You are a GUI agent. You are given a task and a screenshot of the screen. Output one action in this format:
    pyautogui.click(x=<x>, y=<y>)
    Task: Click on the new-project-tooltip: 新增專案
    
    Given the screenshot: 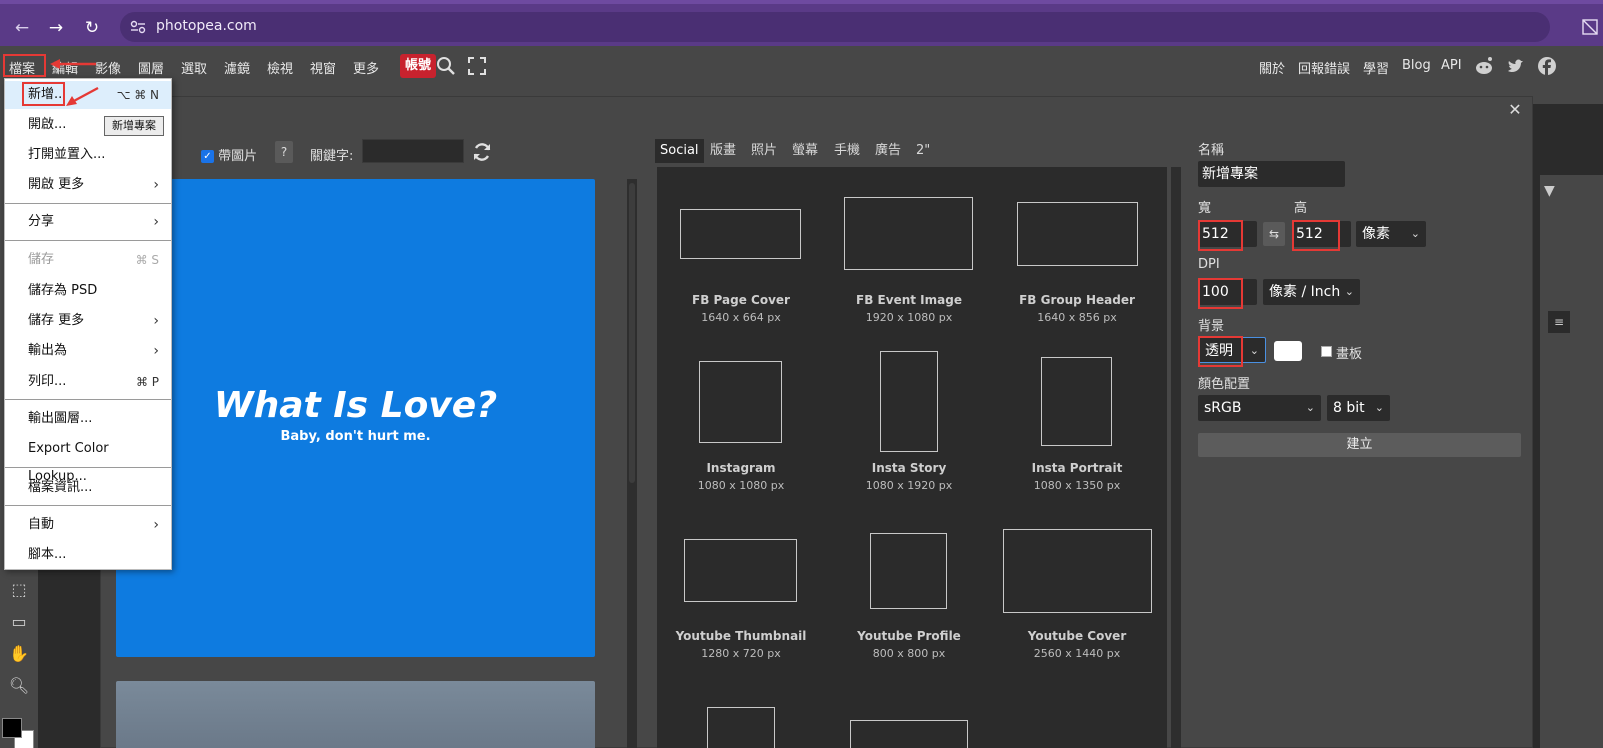 What is the action you would take?
    pyautogui.click(x=134, y=126)
    